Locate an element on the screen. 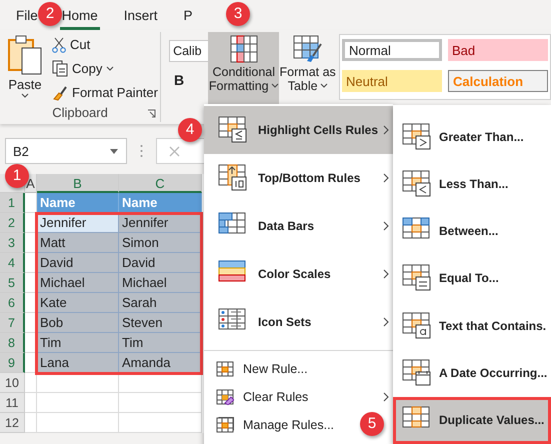 This screenshot has height=444, width=551. format-as-table-button: Format as Table is located at coordinates (307, 68).